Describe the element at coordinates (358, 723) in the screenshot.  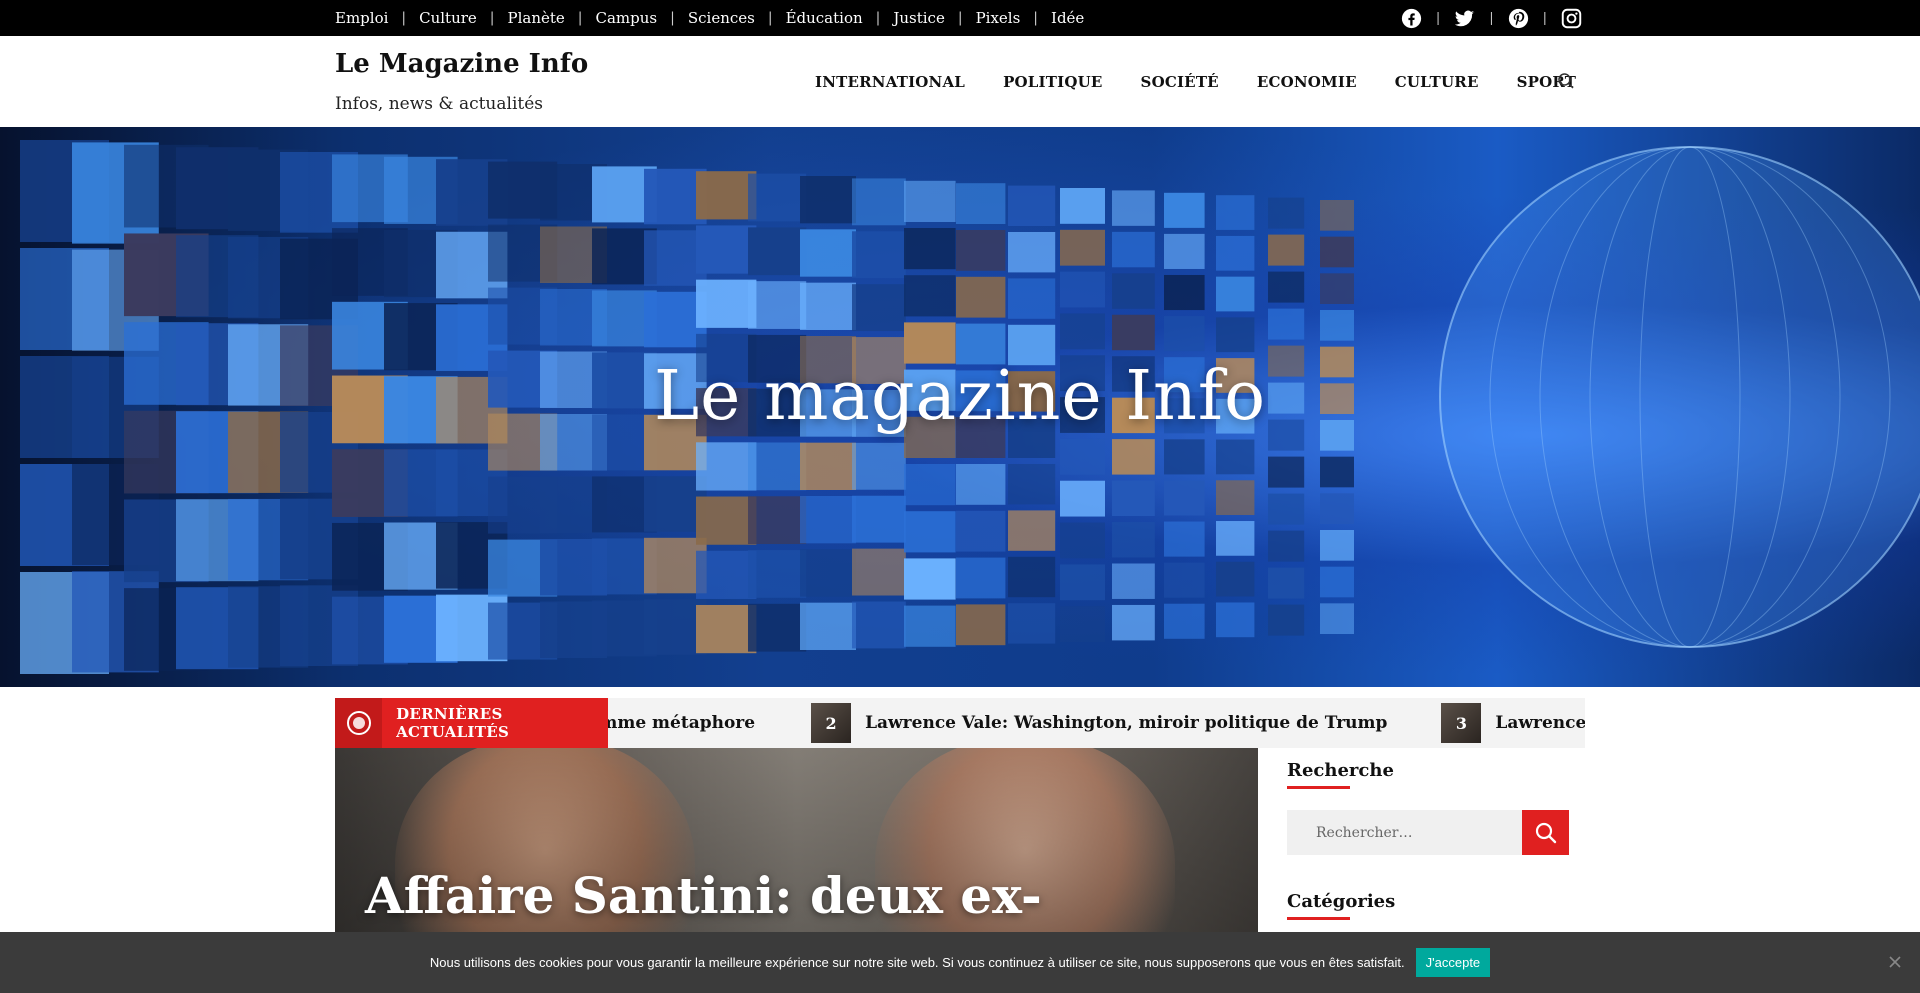
I see `live-icon` at that location.